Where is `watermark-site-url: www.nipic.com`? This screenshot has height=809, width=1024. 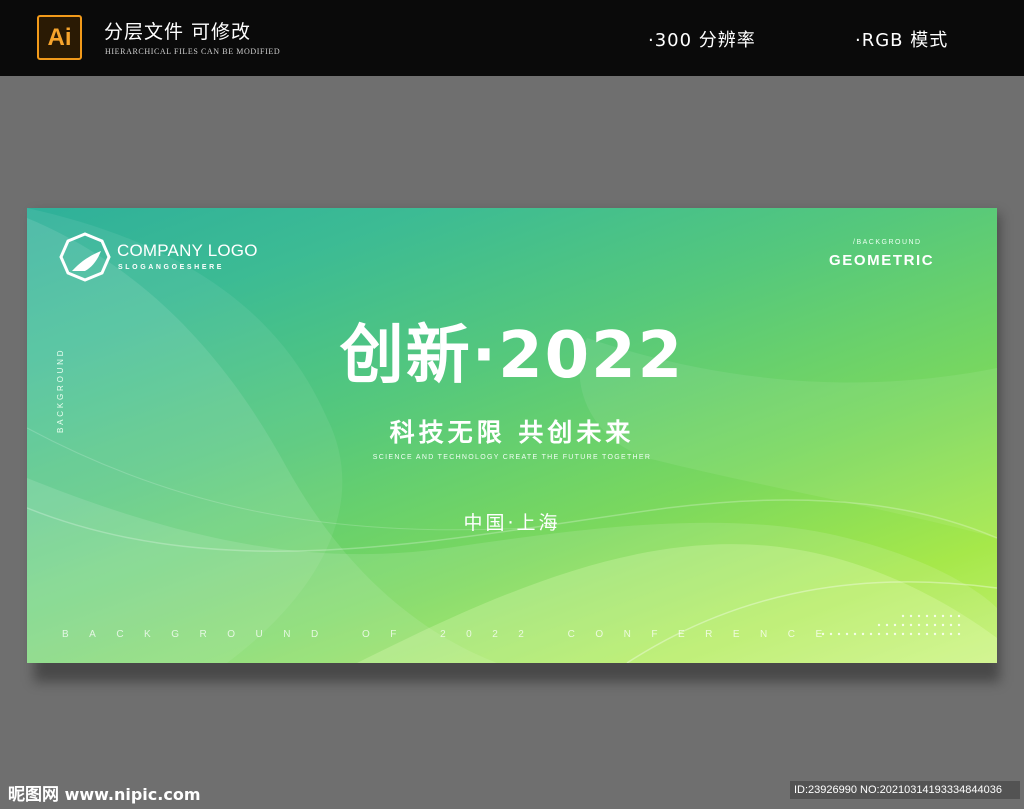
watermark-site-url: www.nipic.com is located at coordinates (132, 794).